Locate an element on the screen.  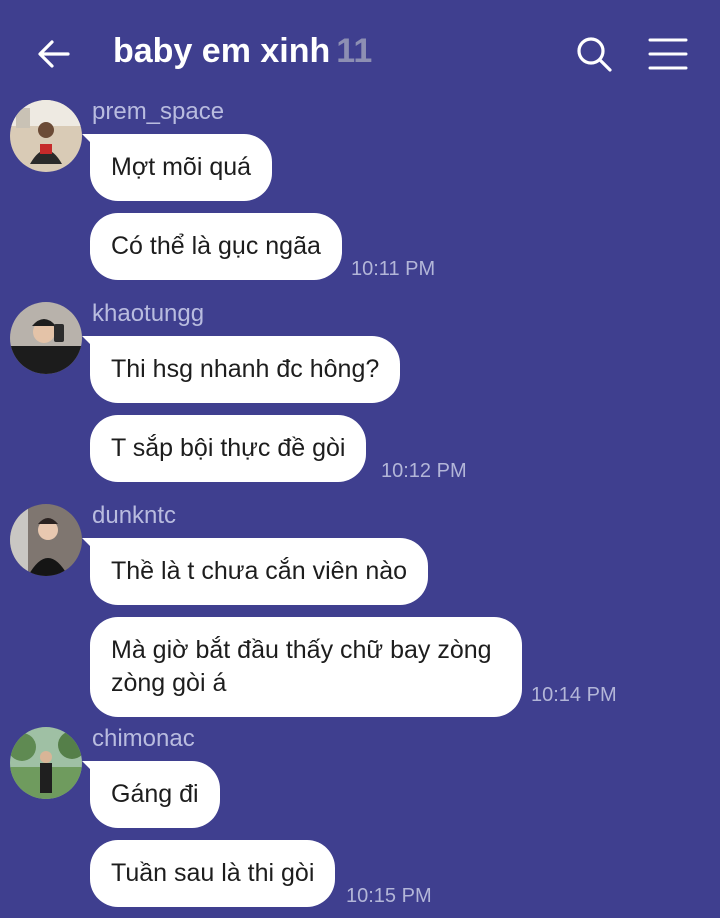
message-bubble: Tuần sau là thi gòi is located at coordinates (213, 873).